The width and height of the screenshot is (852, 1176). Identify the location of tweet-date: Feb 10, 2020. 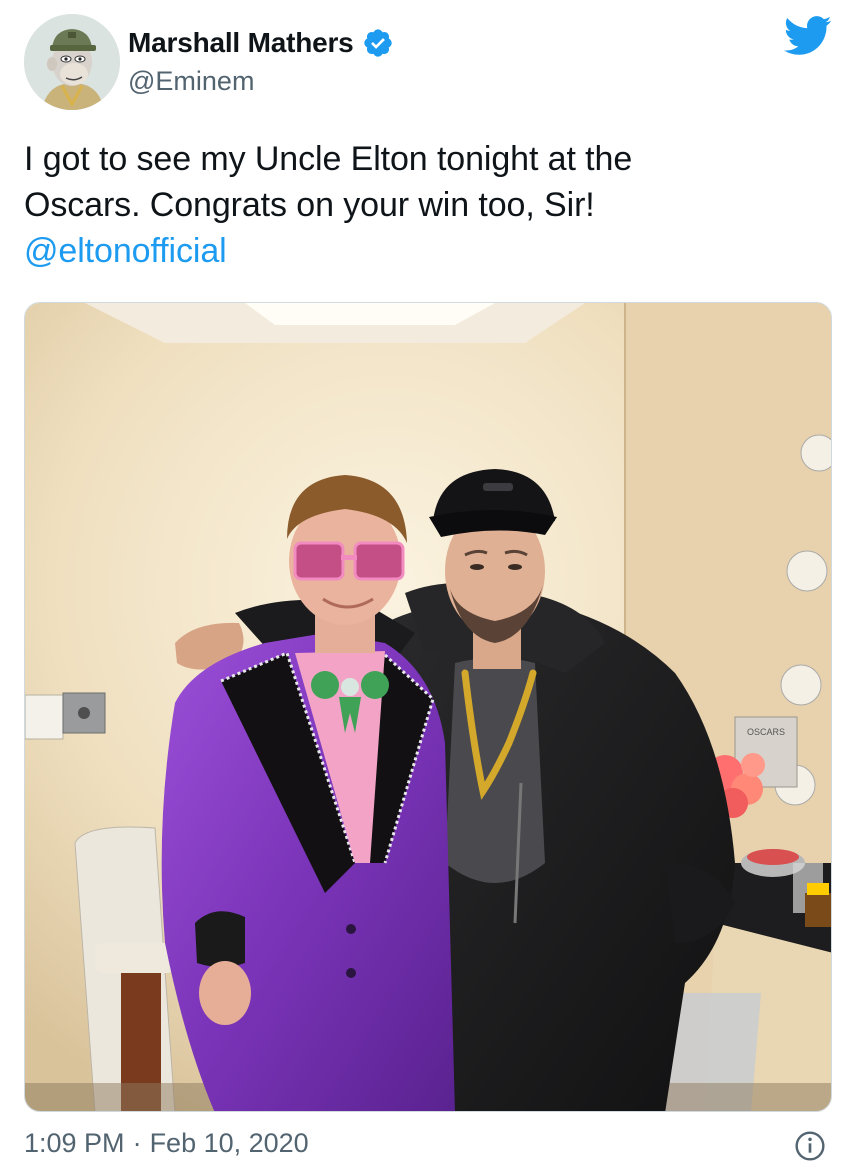
(229, 1143).